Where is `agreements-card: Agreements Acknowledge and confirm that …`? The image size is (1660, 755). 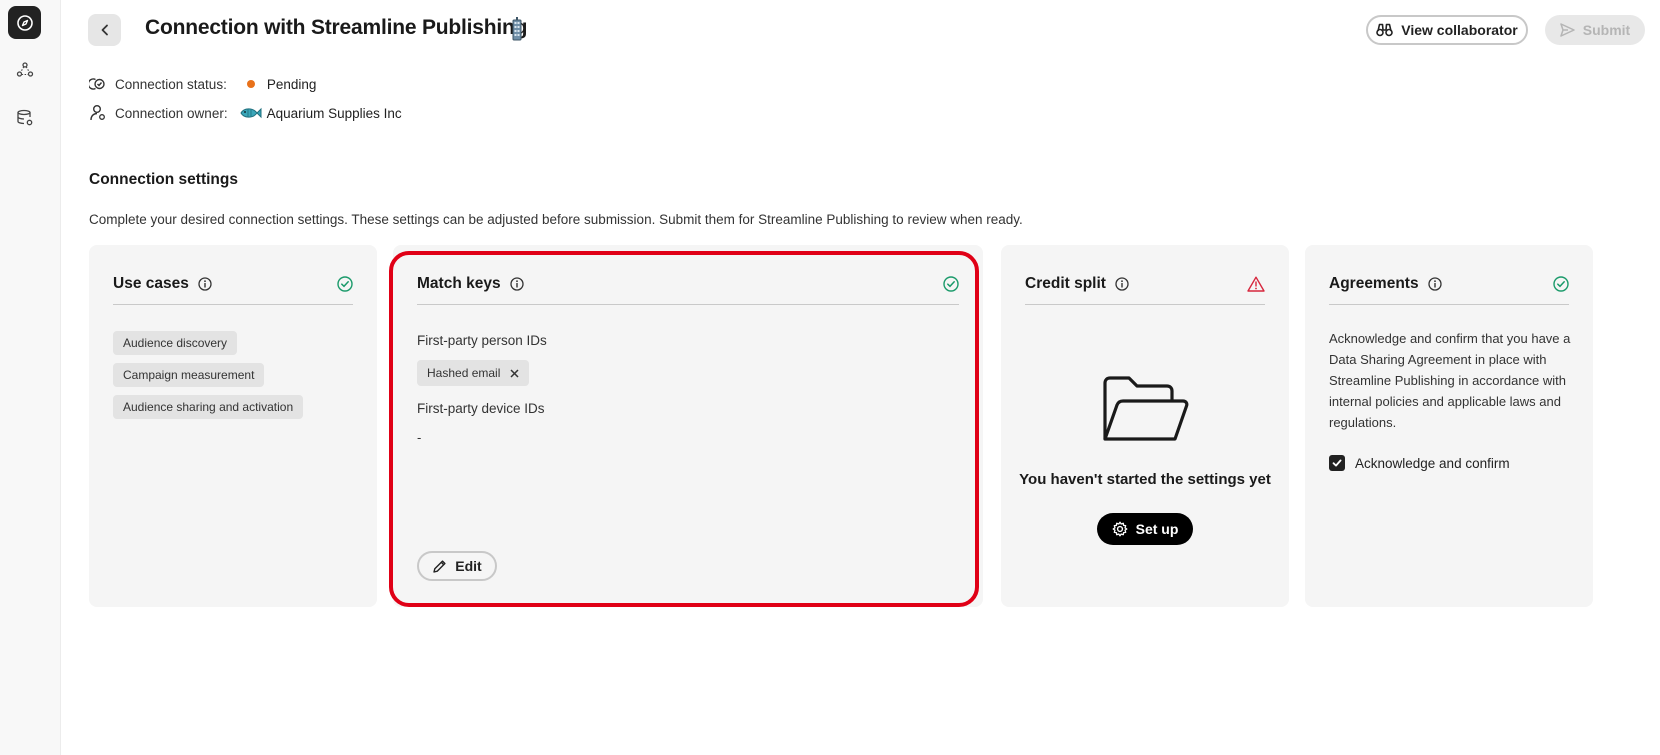
agreements-card: Agreements Acknowledge and confirm that … is located at coordinates (1449, 426).